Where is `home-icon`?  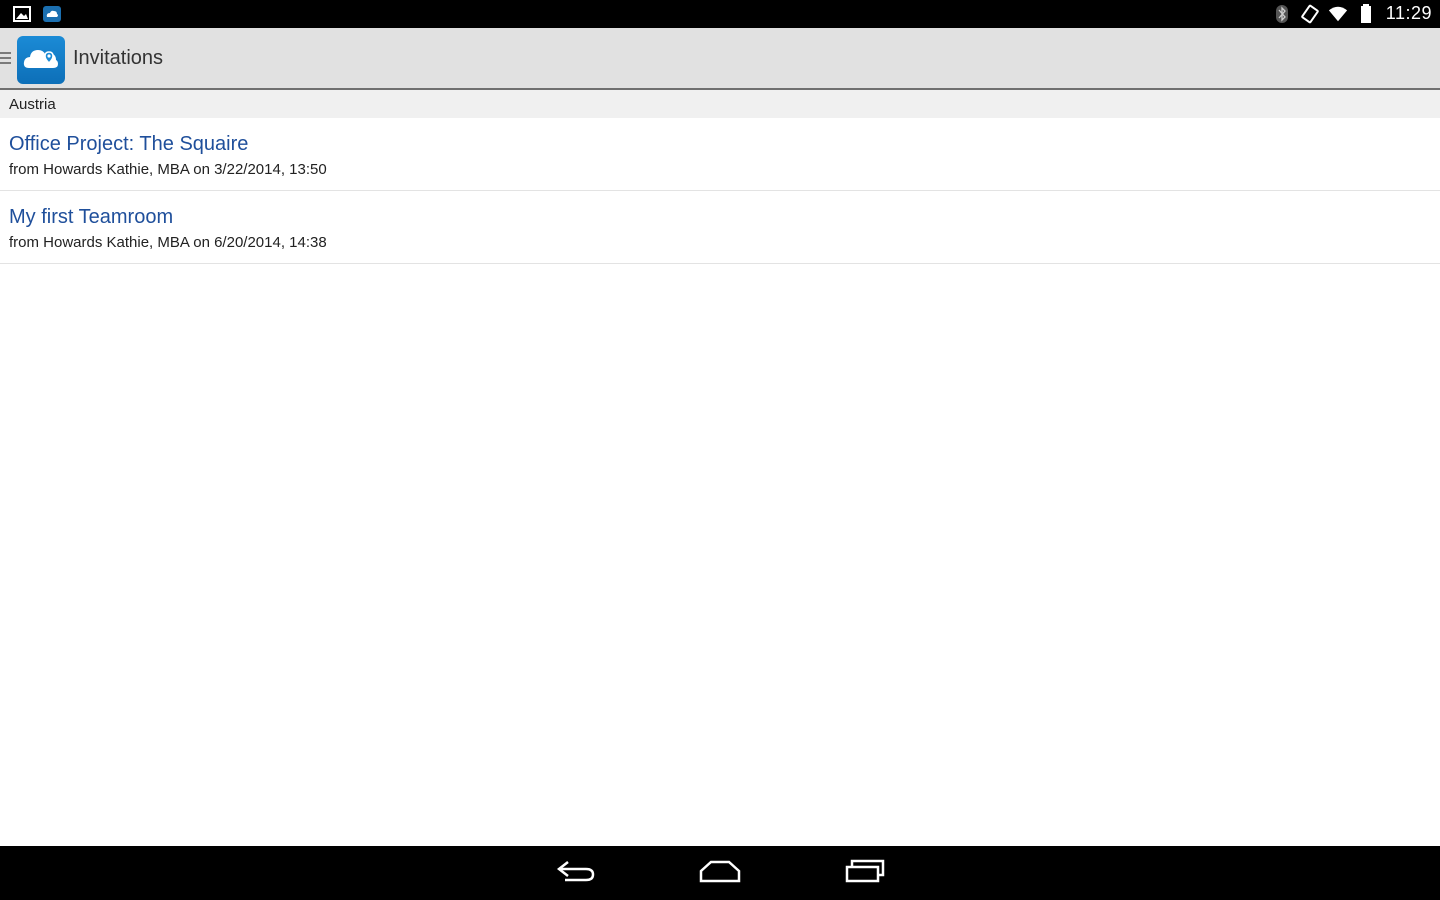 home-icon is located at coordinates (720, 873).